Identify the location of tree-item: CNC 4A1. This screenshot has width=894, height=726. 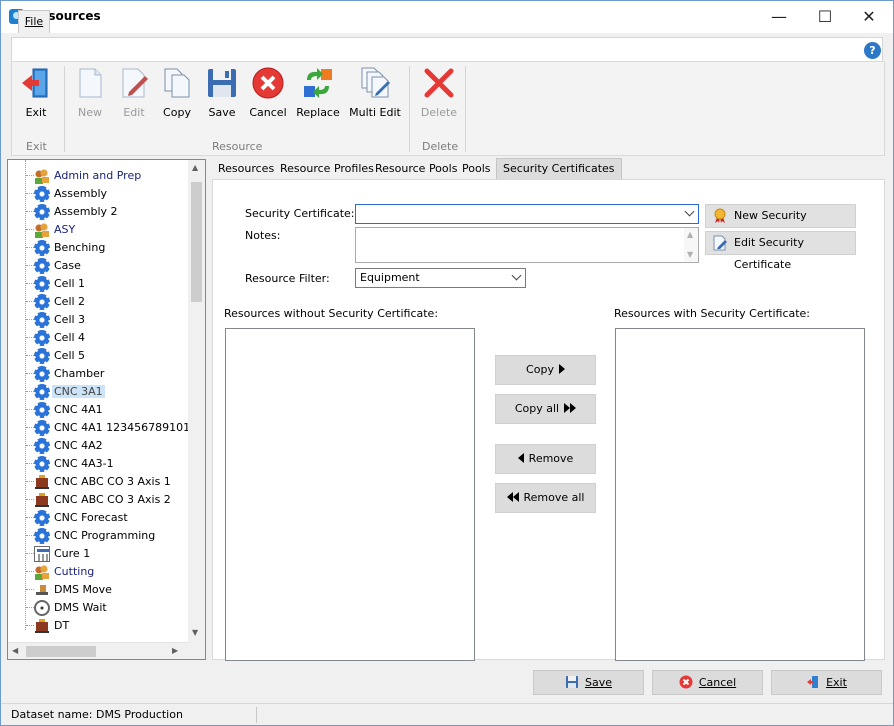
(98, 410).